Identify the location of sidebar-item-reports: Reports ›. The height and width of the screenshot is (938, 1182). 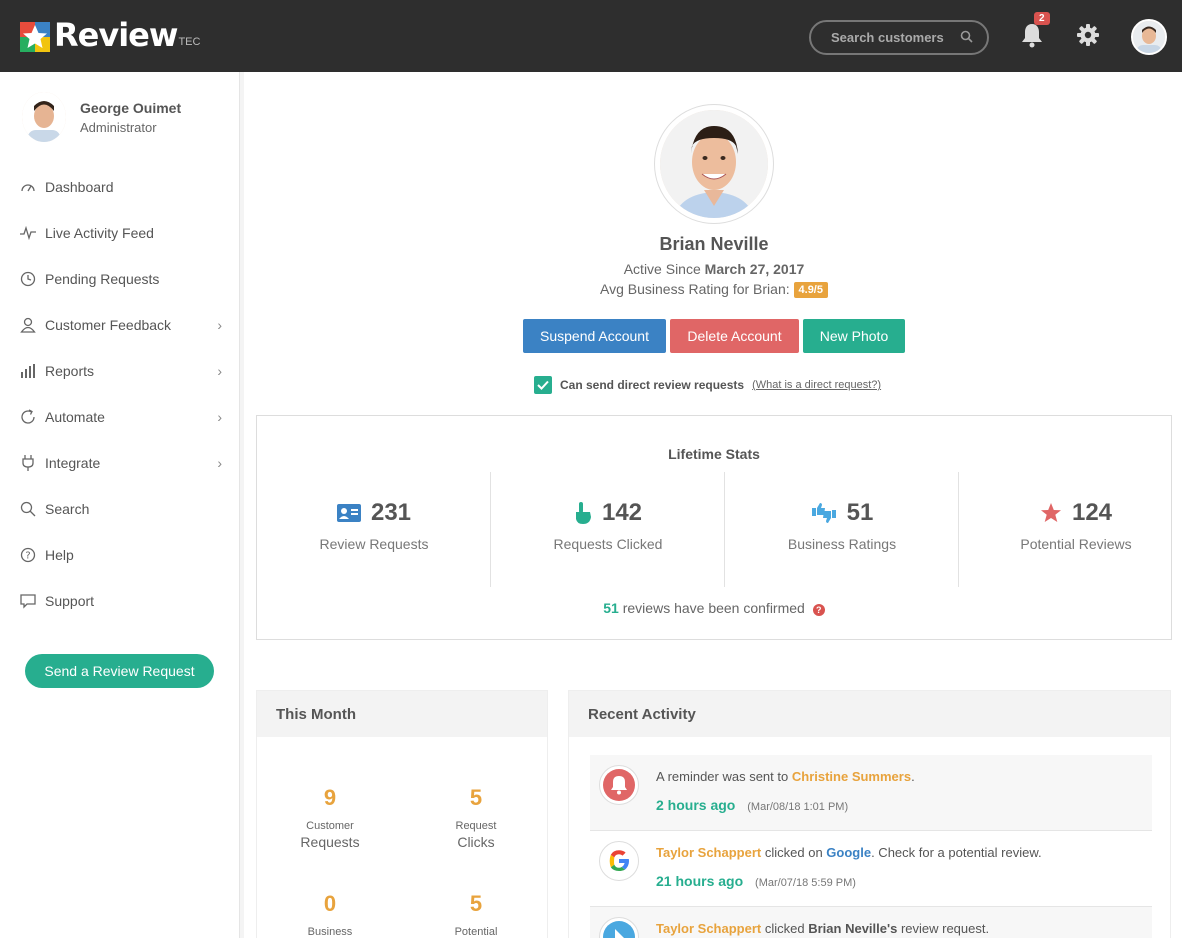
(120, 371).